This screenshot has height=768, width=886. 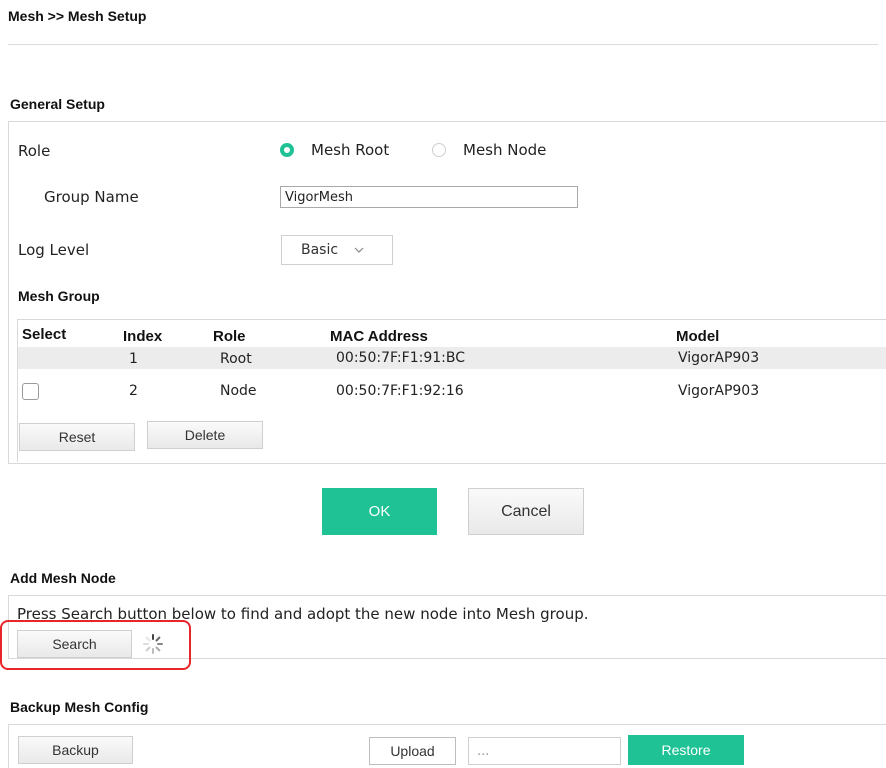 I want to click on log-level-select: Basic, so click(x=337, y=250).